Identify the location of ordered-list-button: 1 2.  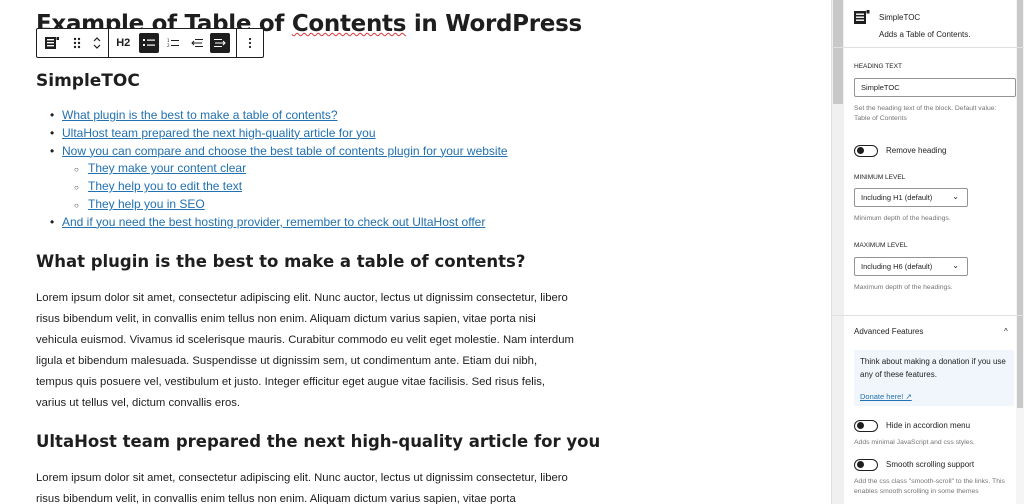
(173, 43).